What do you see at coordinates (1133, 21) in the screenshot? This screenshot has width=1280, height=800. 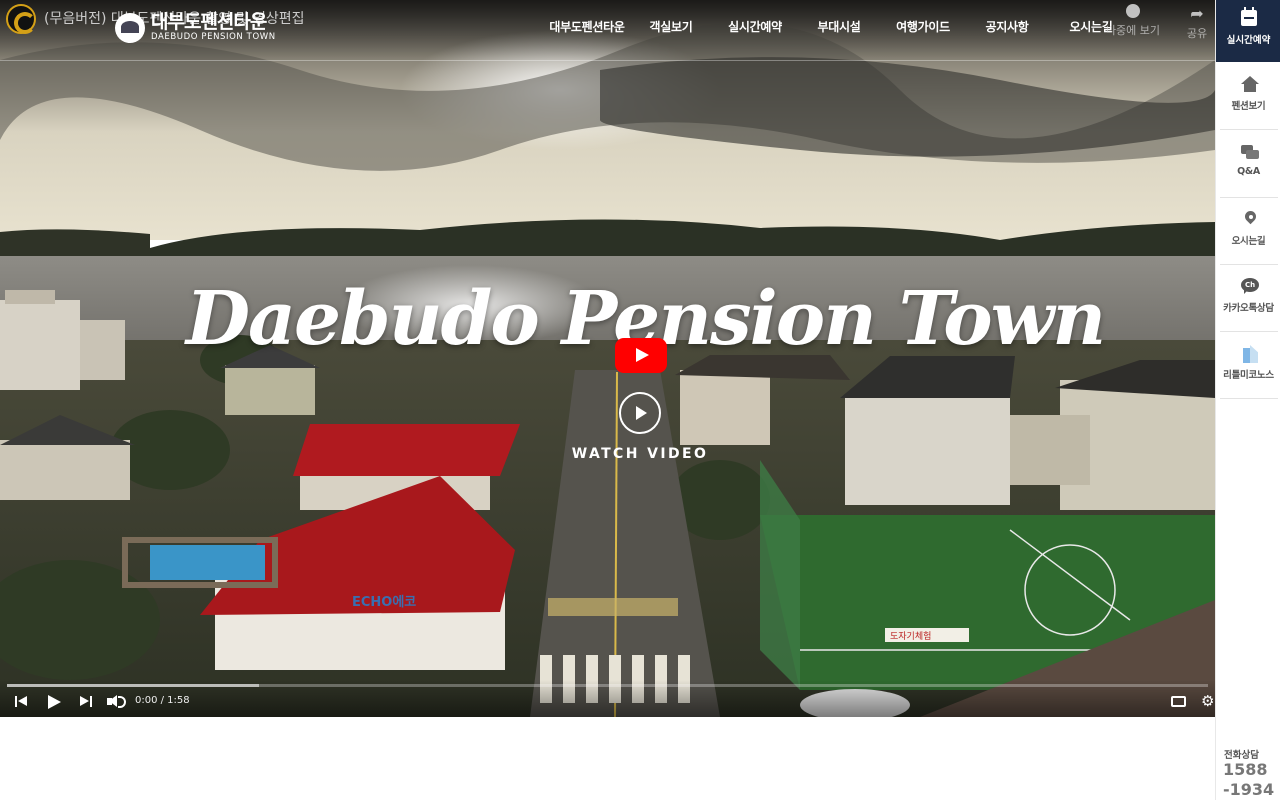 I see `watch-later-button: 나중에 보기` at bounding box center [1133, 21].